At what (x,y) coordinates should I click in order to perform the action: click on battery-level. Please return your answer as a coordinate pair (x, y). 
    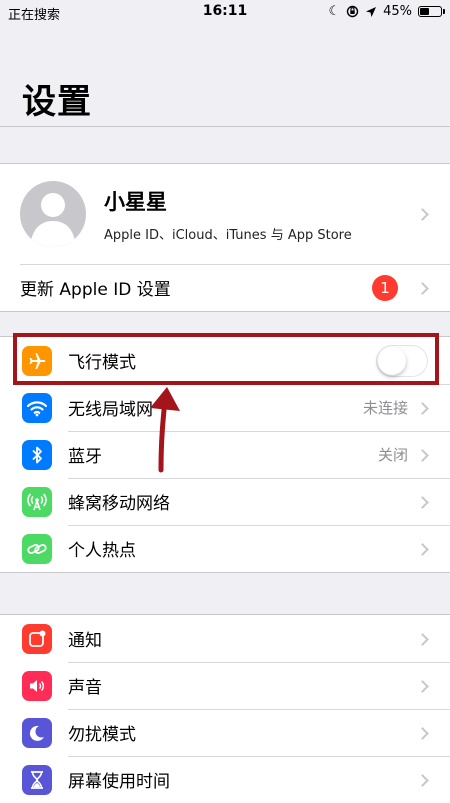
    Looking at the image, I should click on (424, 11).